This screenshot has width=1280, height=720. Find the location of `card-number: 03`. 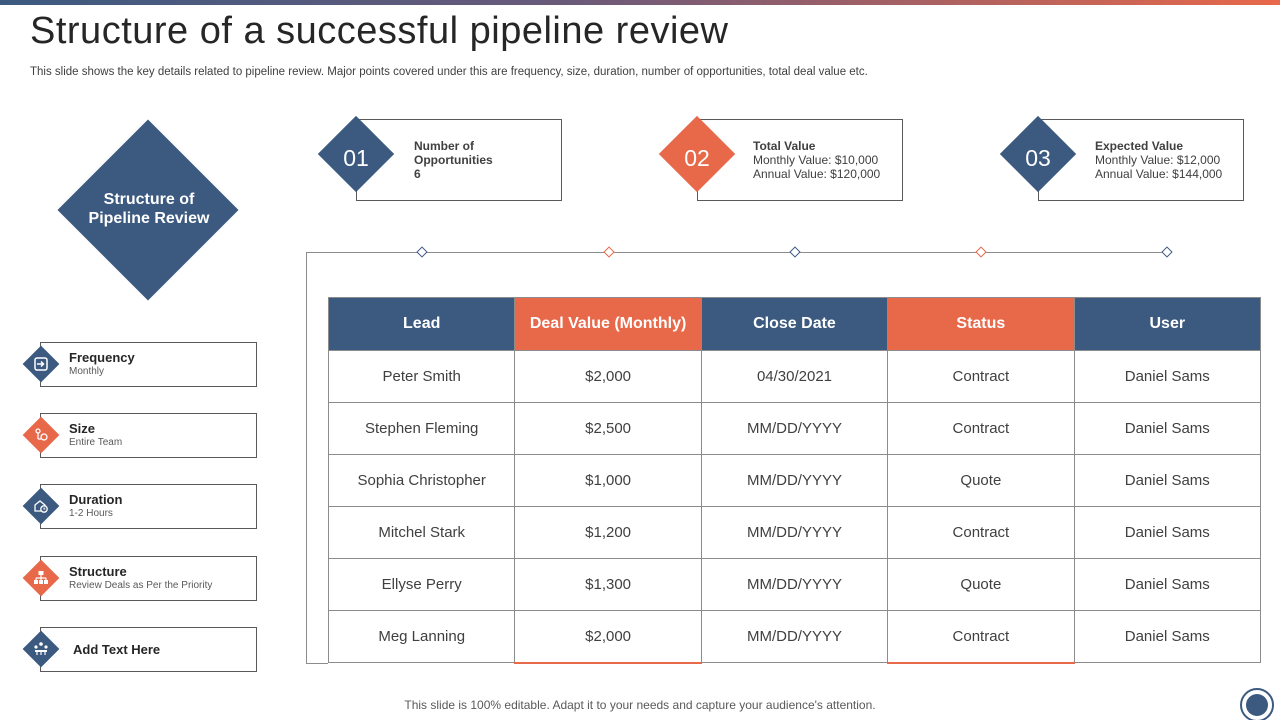

card-number: 03 is located at coordinates (1038, 158).